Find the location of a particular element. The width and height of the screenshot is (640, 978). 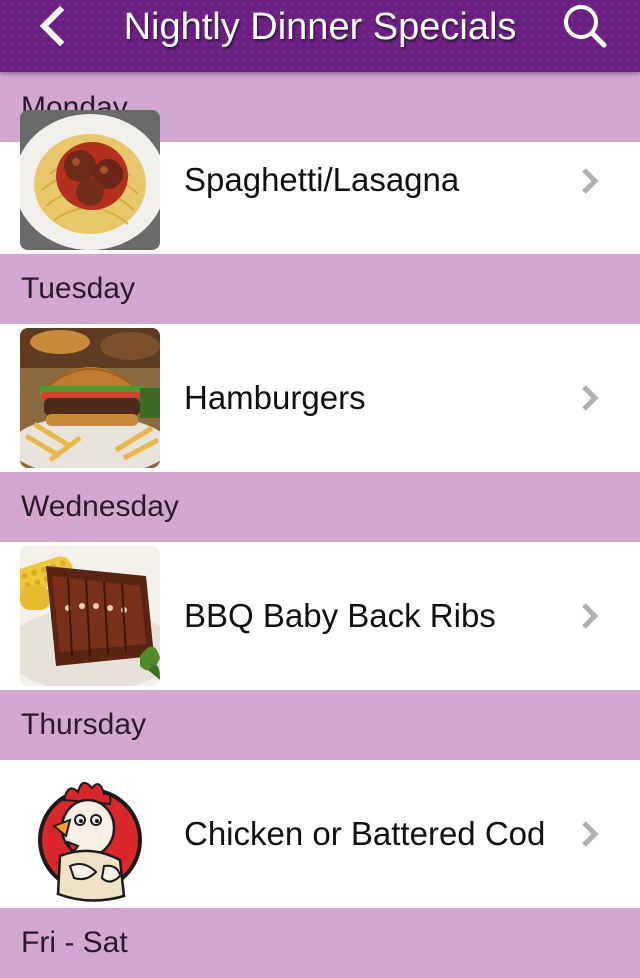

section-header-tuesday: Tuesday is located at coordinates (320, 289).